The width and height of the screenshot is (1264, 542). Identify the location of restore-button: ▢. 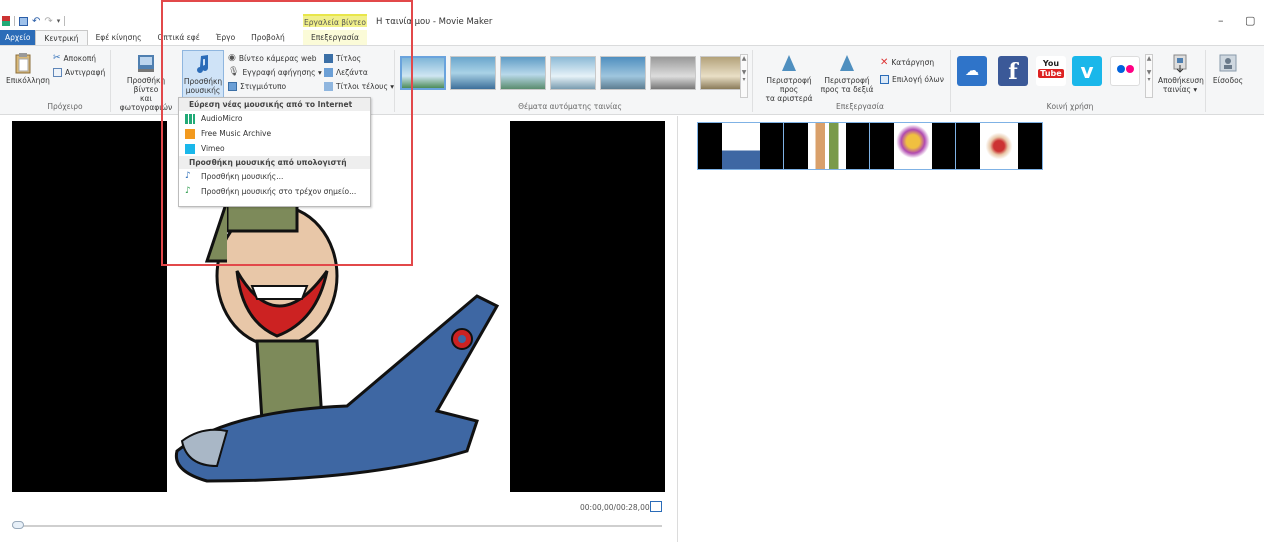
(1250, 20).